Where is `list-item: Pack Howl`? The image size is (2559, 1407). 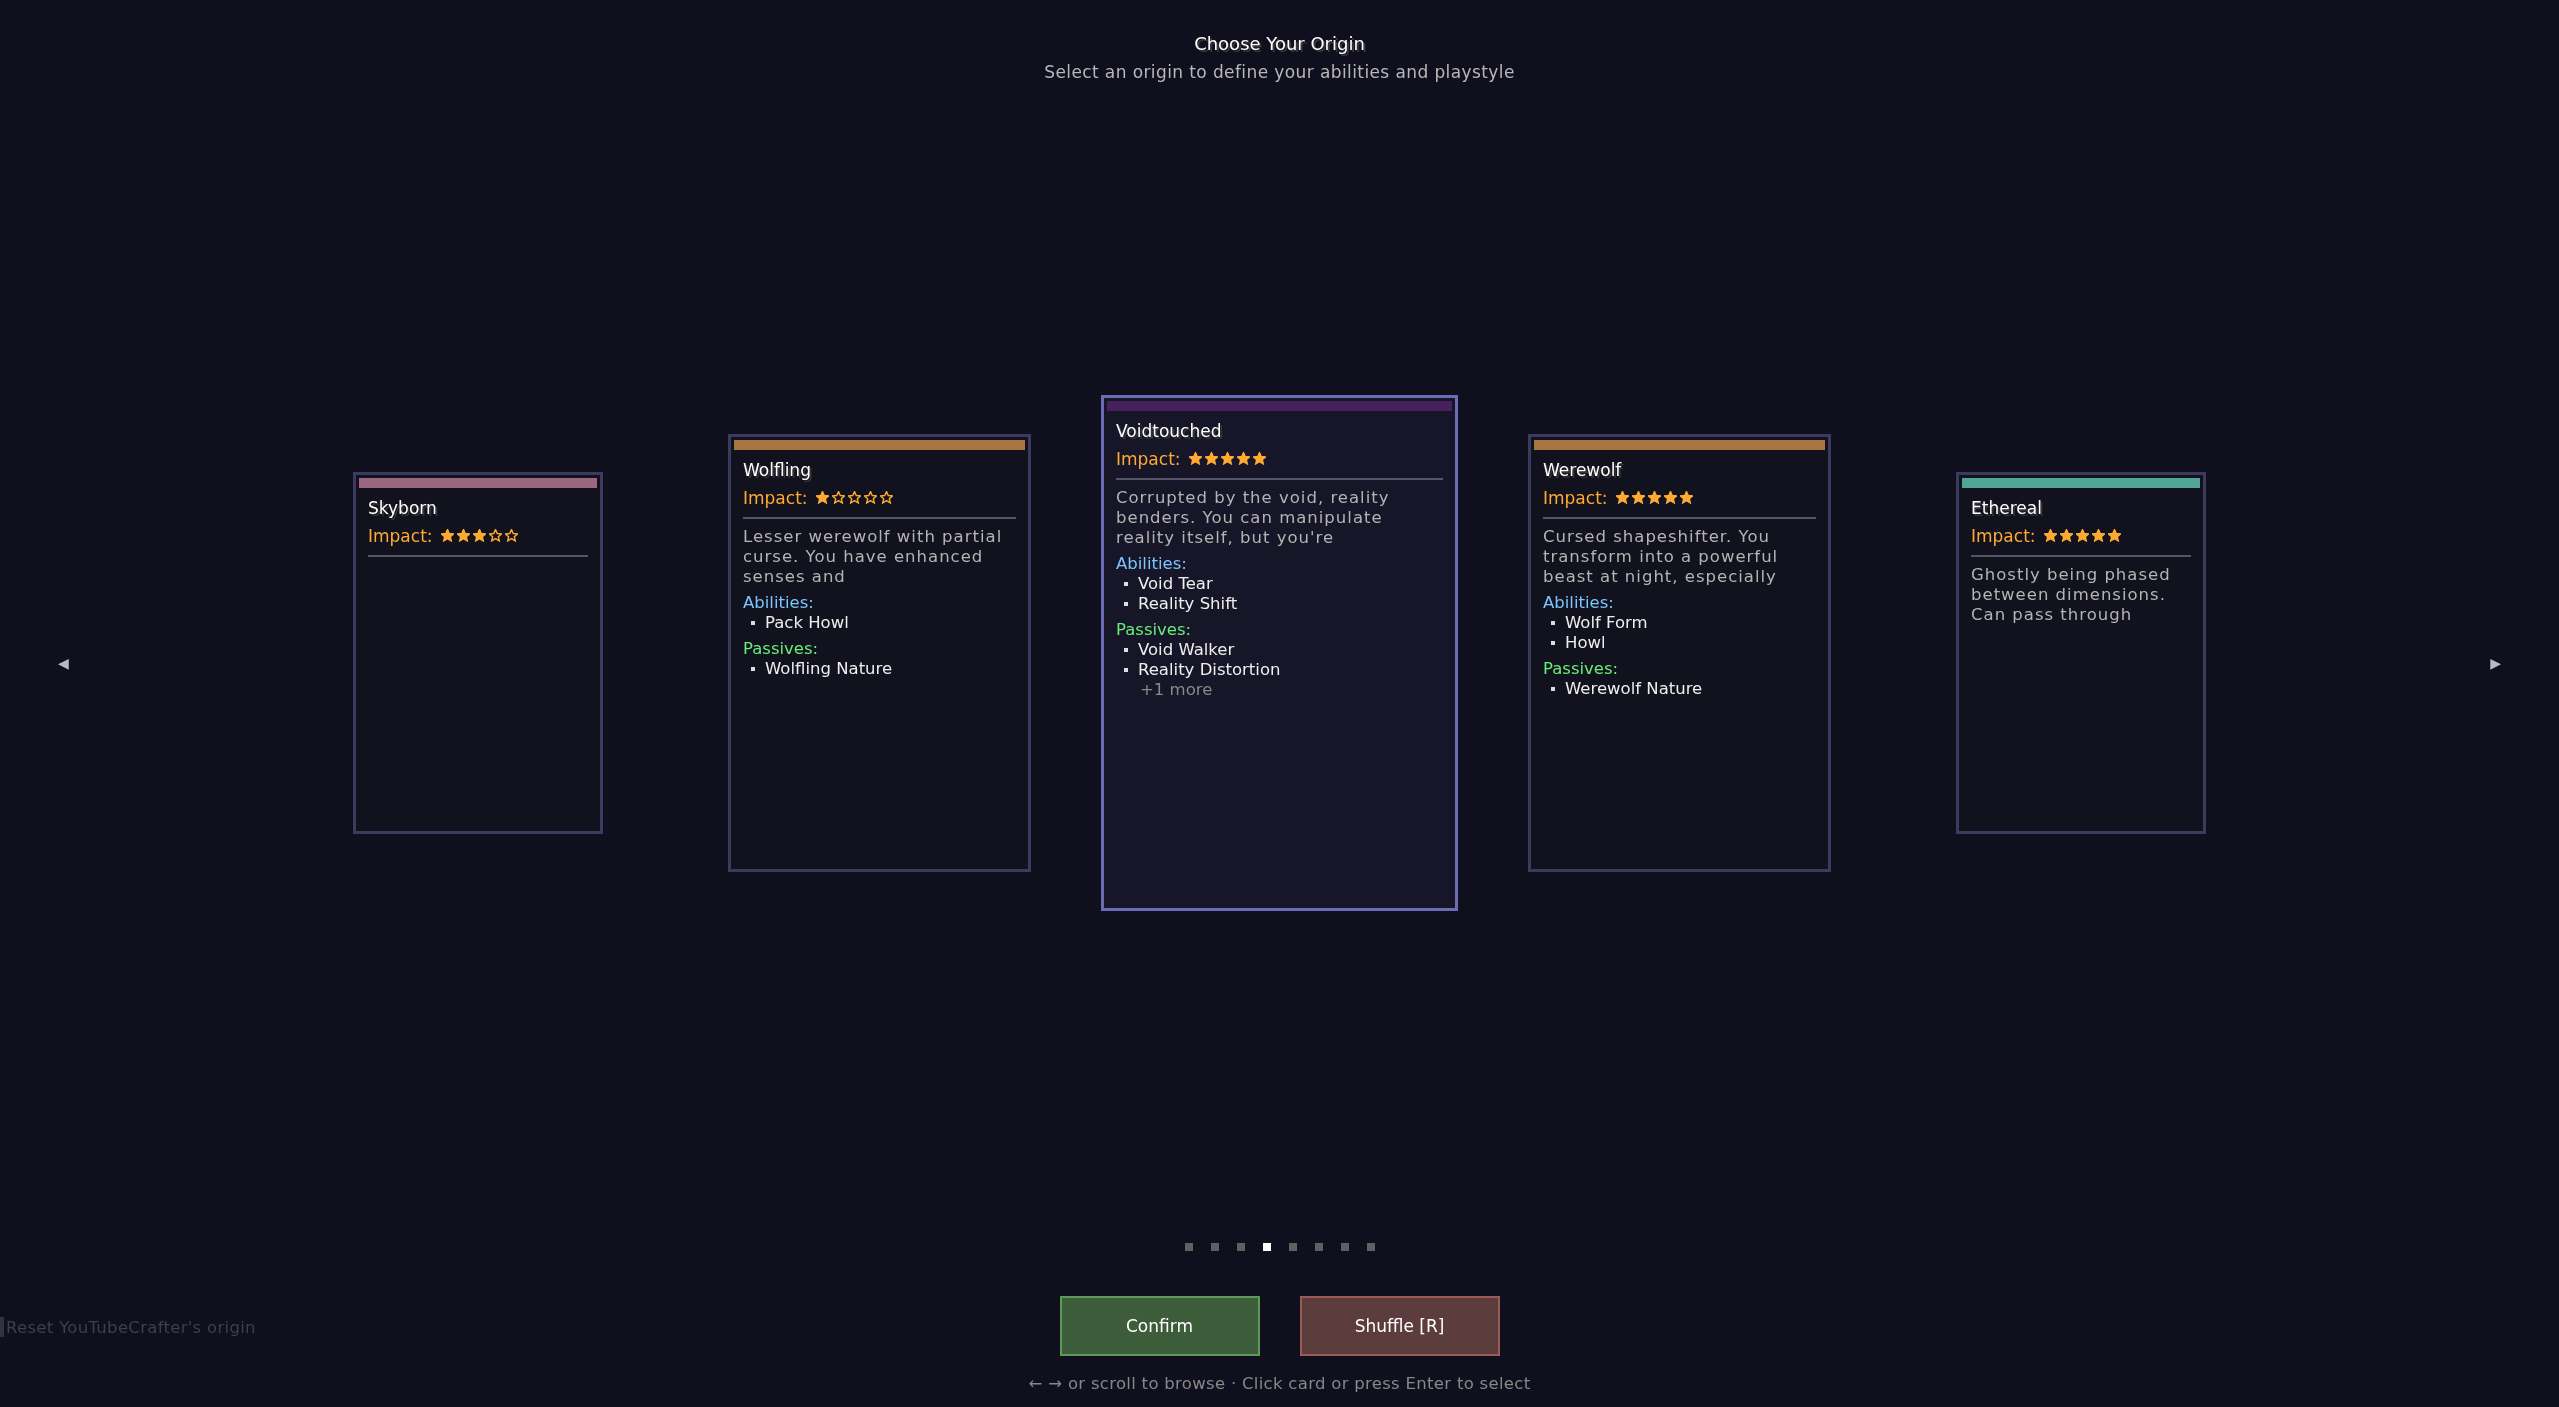 list-item: Pack Howl is located at coordinates (807, 622).